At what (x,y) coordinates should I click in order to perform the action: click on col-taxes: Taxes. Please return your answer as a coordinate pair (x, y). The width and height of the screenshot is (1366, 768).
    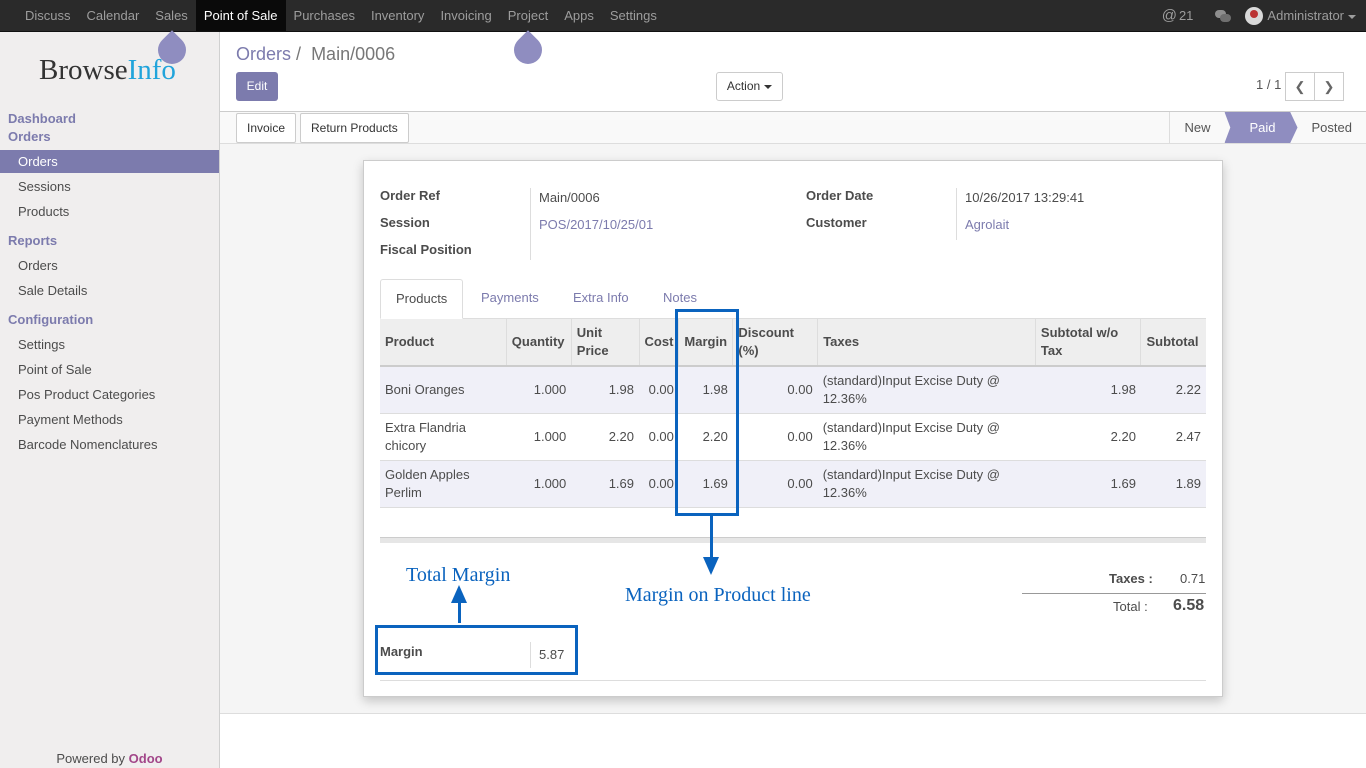
    Looking at the image, I should click on (926, 343).